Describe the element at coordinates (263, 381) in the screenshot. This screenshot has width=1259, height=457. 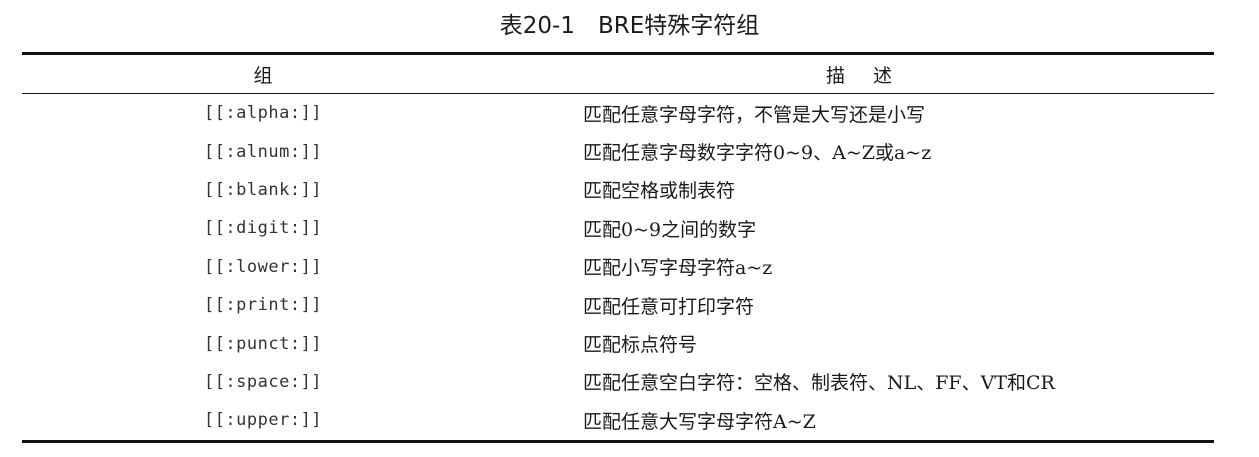
I see `group-cell: [[:space:]]` at that location.